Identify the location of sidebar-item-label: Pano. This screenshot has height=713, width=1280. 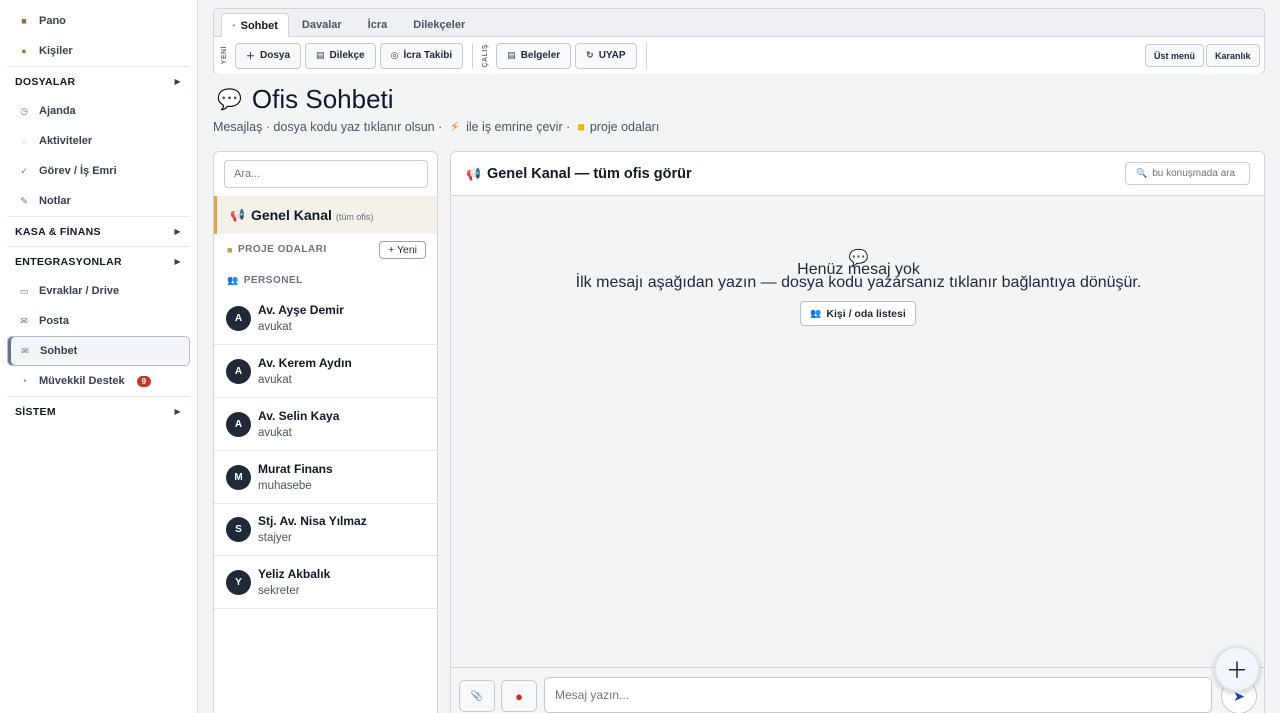
(52, 21).